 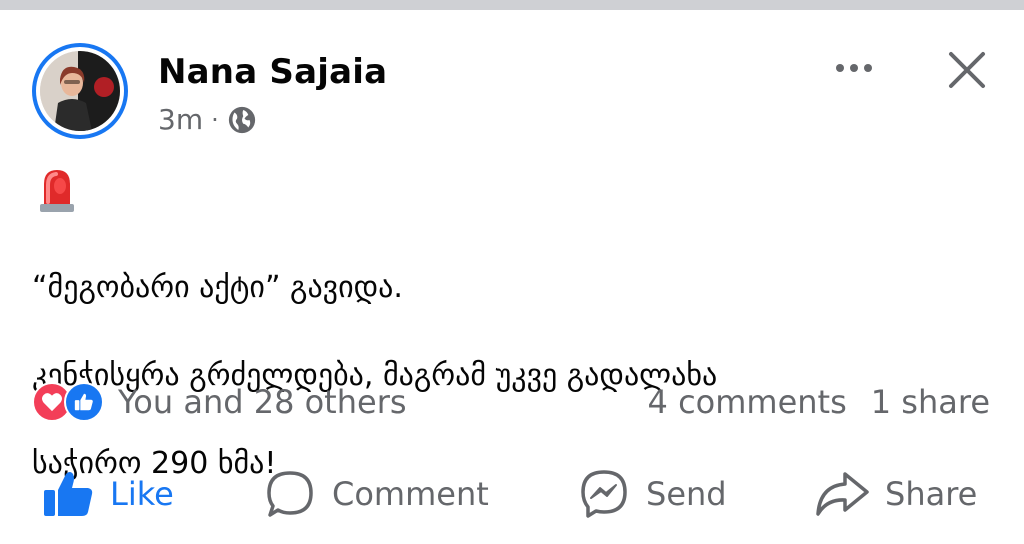 What do you see at coordinates (512, 494) in the screenshot?
I see `action-bar: Like Comment Send Share` at bounding box center [512, 494].